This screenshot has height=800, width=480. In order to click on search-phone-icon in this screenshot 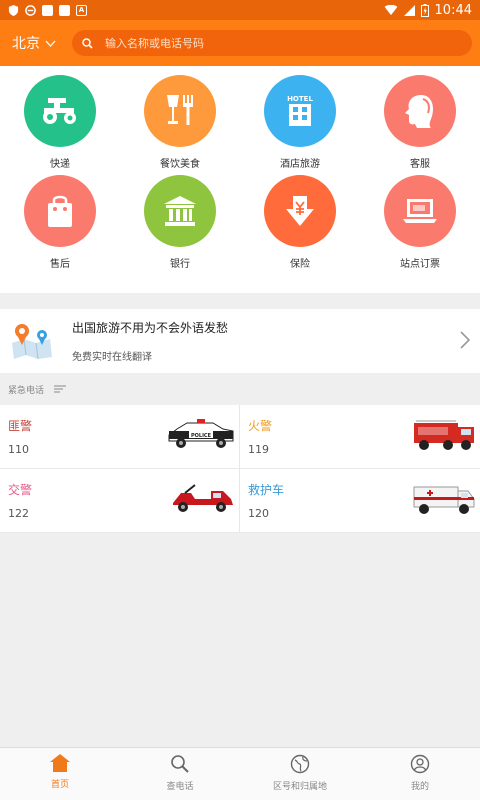, I will do `click(180, 764)`.